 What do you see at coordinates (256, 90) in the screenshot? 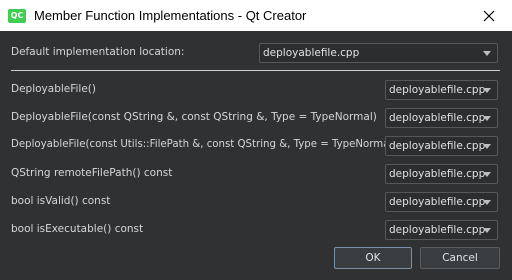
I see `function-row: DeployableFile() deployablefile.cpp` at bounding box center [256, 90].